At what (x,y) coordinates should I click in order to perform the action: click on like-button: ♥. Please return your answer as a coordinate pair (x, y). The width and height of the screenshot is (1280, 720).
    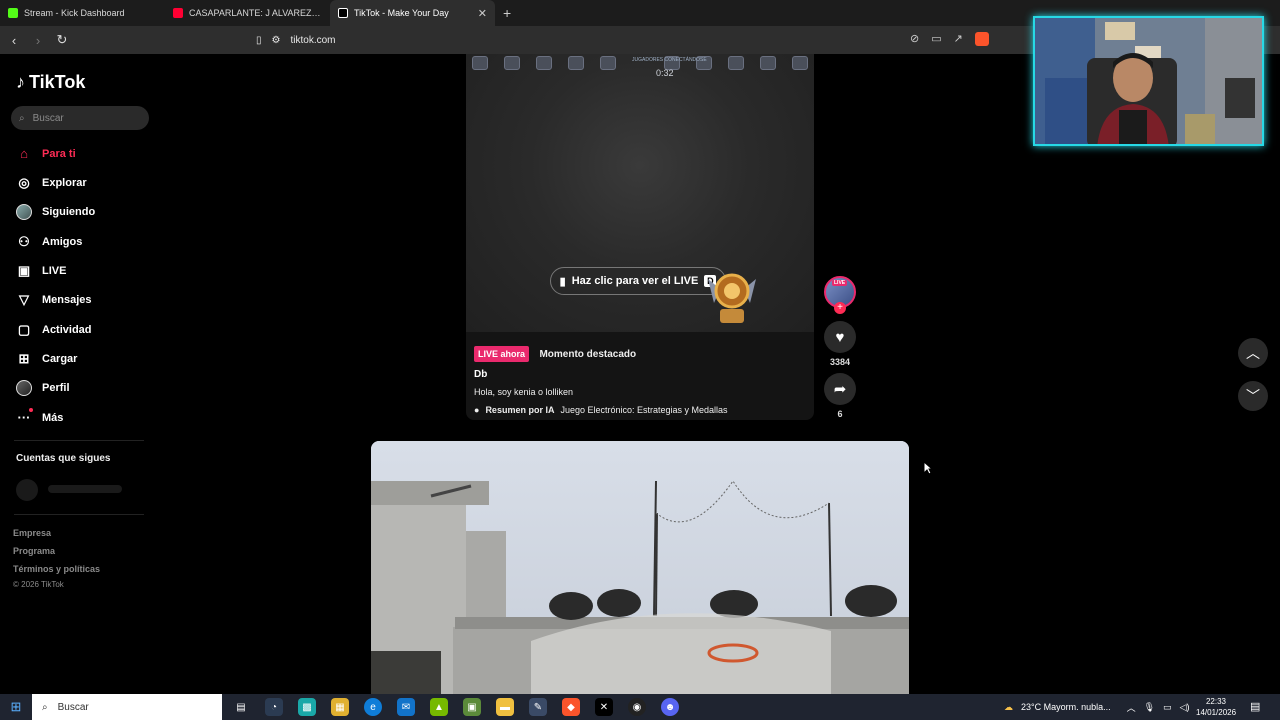
    Looking at the image, I should click on (840, 337).